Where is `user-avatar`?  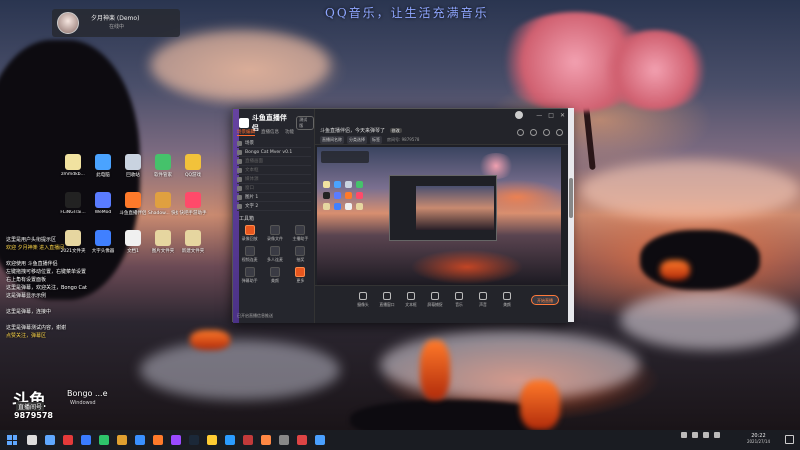 user-avatar is located at coordinates (519, 115).